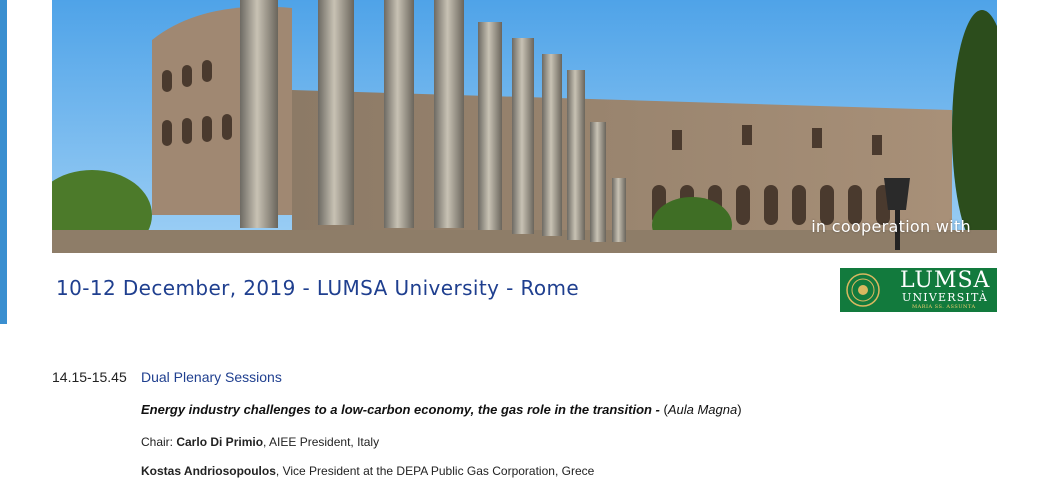  I want to click on chair-name: Carlo Di Primio, so click(220, 442).